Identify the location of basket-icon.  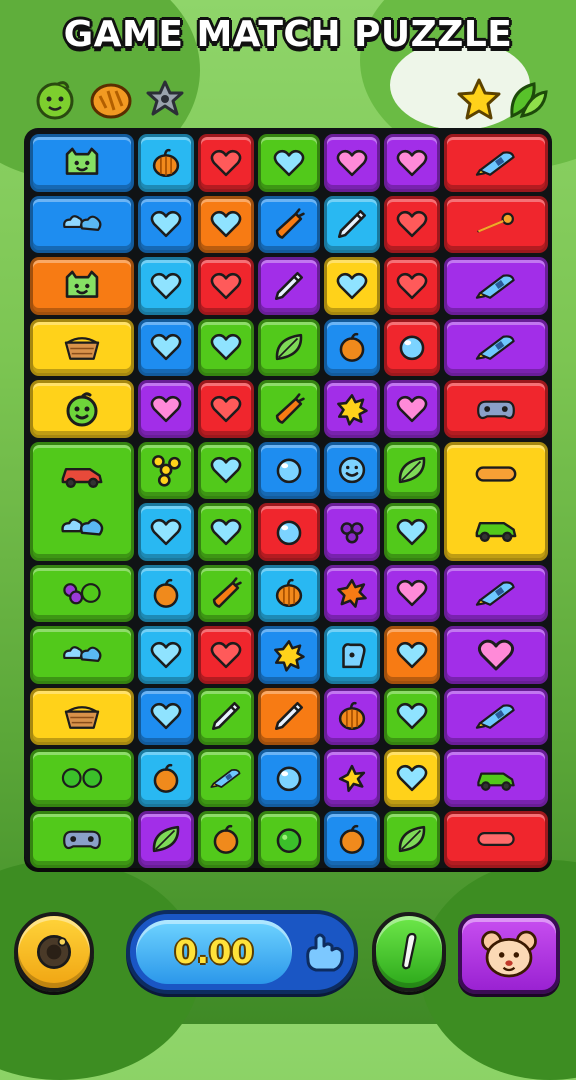
(82, 347).